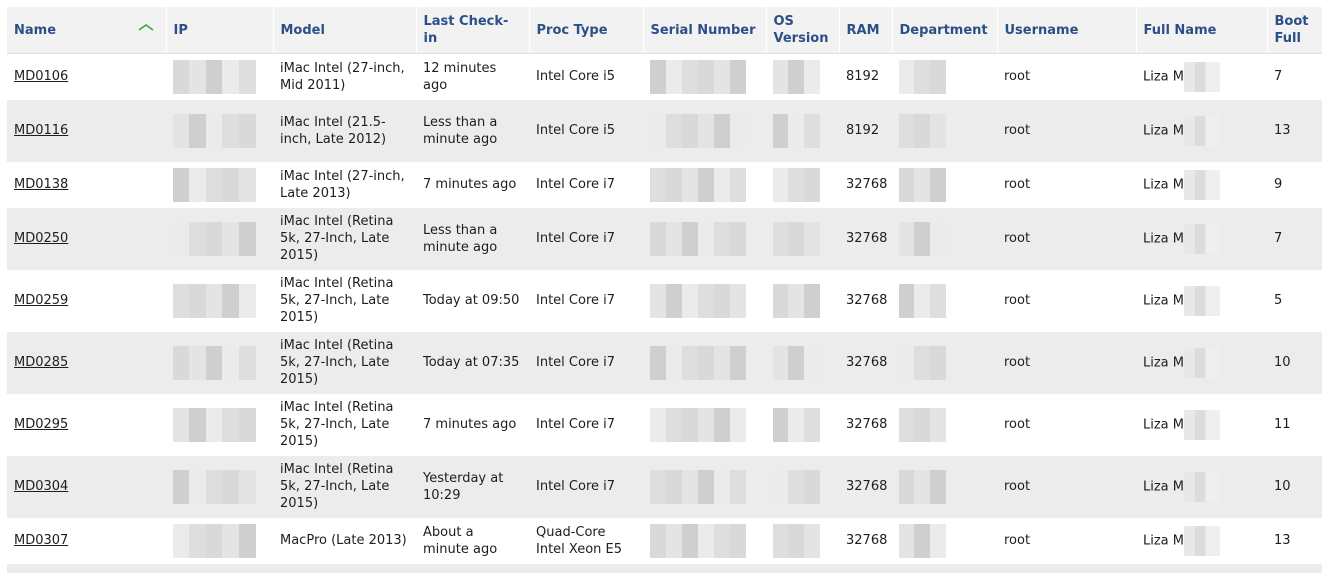 The height and width of the screenshot is (575, 1341). Describe the element at coordinates (41, 300) in the screenshot. I see `computer-link: MD0259` at that location.